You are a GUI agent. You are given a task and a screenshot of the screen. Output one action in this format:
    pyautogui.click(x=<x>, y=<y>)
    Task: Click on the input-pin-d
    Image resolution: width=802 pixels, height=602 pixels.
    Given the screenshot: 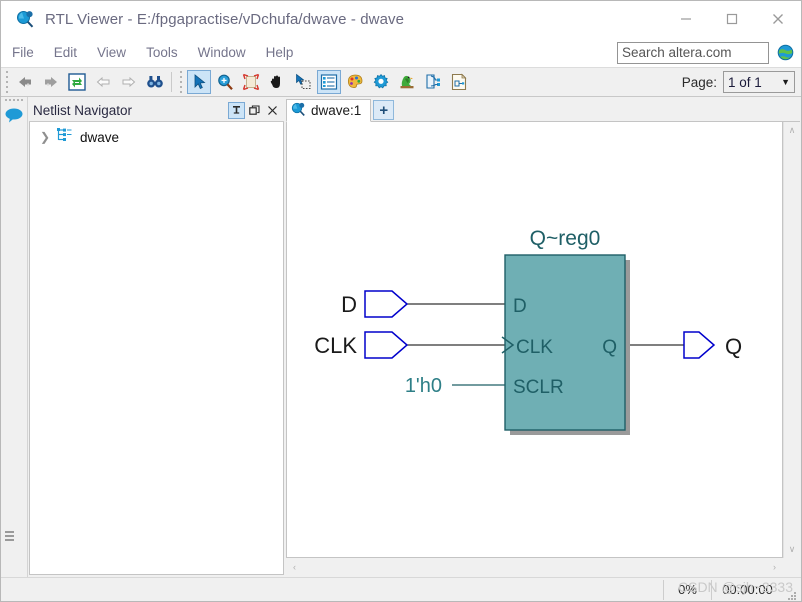 What is the action you would take?
    pyautogui.click(x=386, y=304)
    